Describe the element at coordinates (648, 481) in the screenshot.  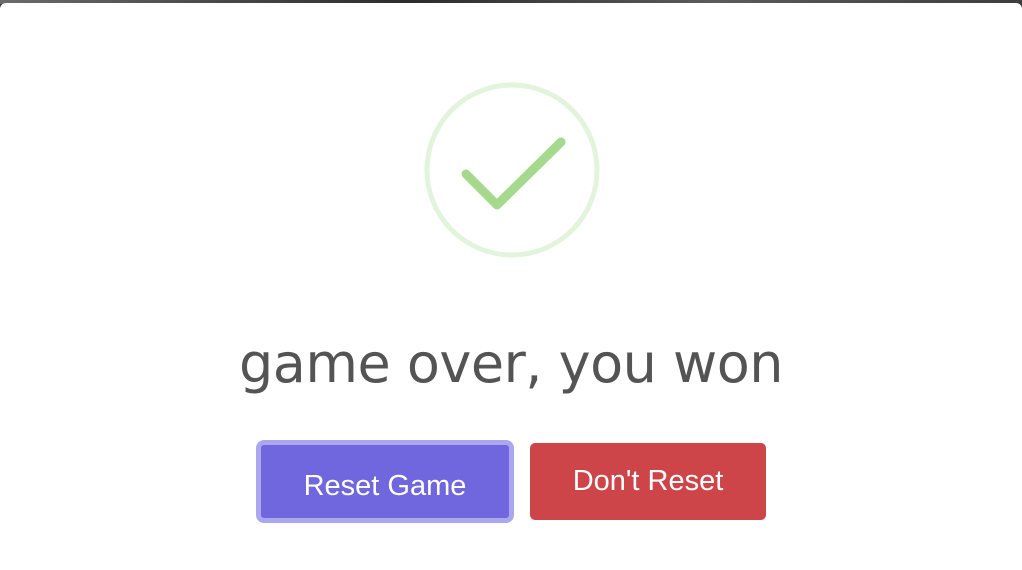
I see `dont-reset-button: Don't Reset` at that location.